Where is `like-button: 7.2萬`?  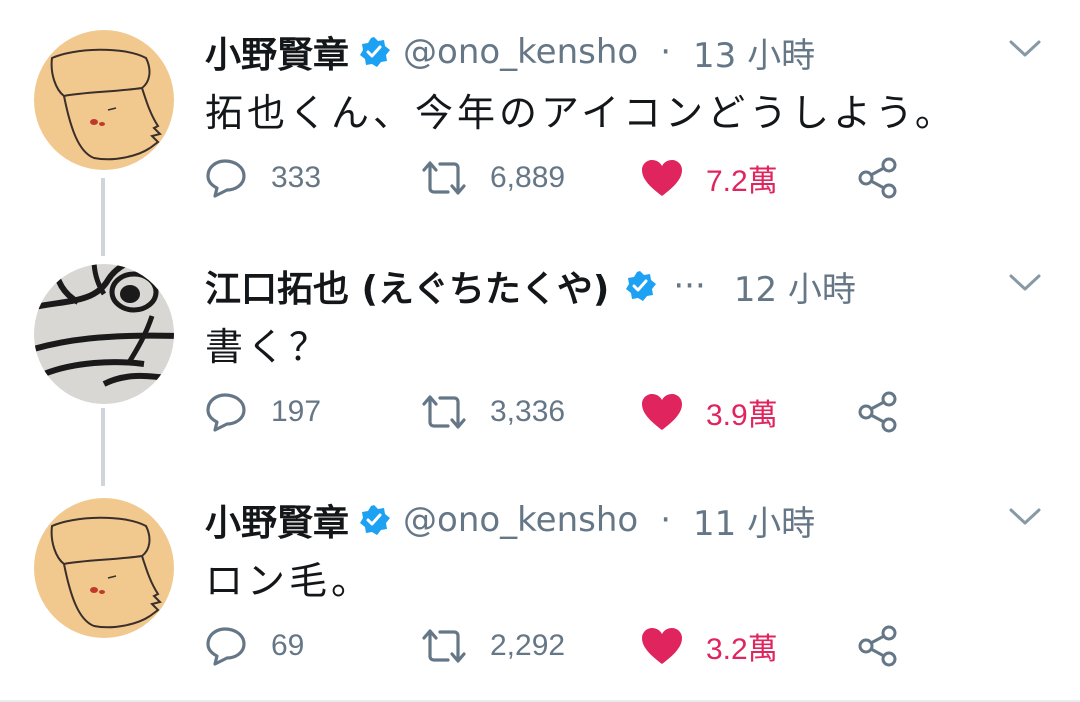
like-button: 7.2萬 is located at coordinates (709, 178).